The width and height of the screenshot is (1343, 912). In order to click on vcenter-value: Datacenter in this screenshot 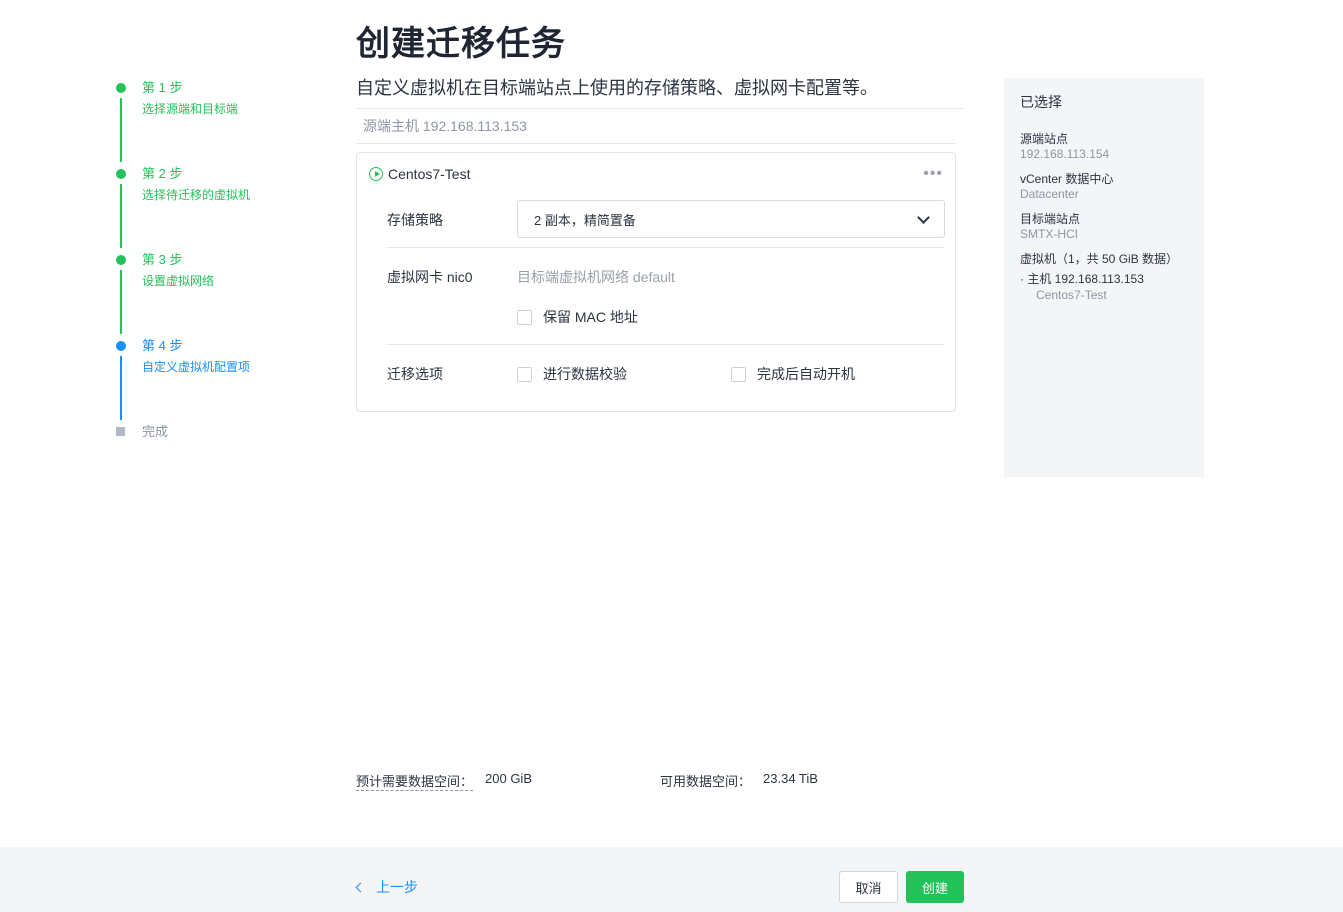, I will do `click(1049, 194)`.